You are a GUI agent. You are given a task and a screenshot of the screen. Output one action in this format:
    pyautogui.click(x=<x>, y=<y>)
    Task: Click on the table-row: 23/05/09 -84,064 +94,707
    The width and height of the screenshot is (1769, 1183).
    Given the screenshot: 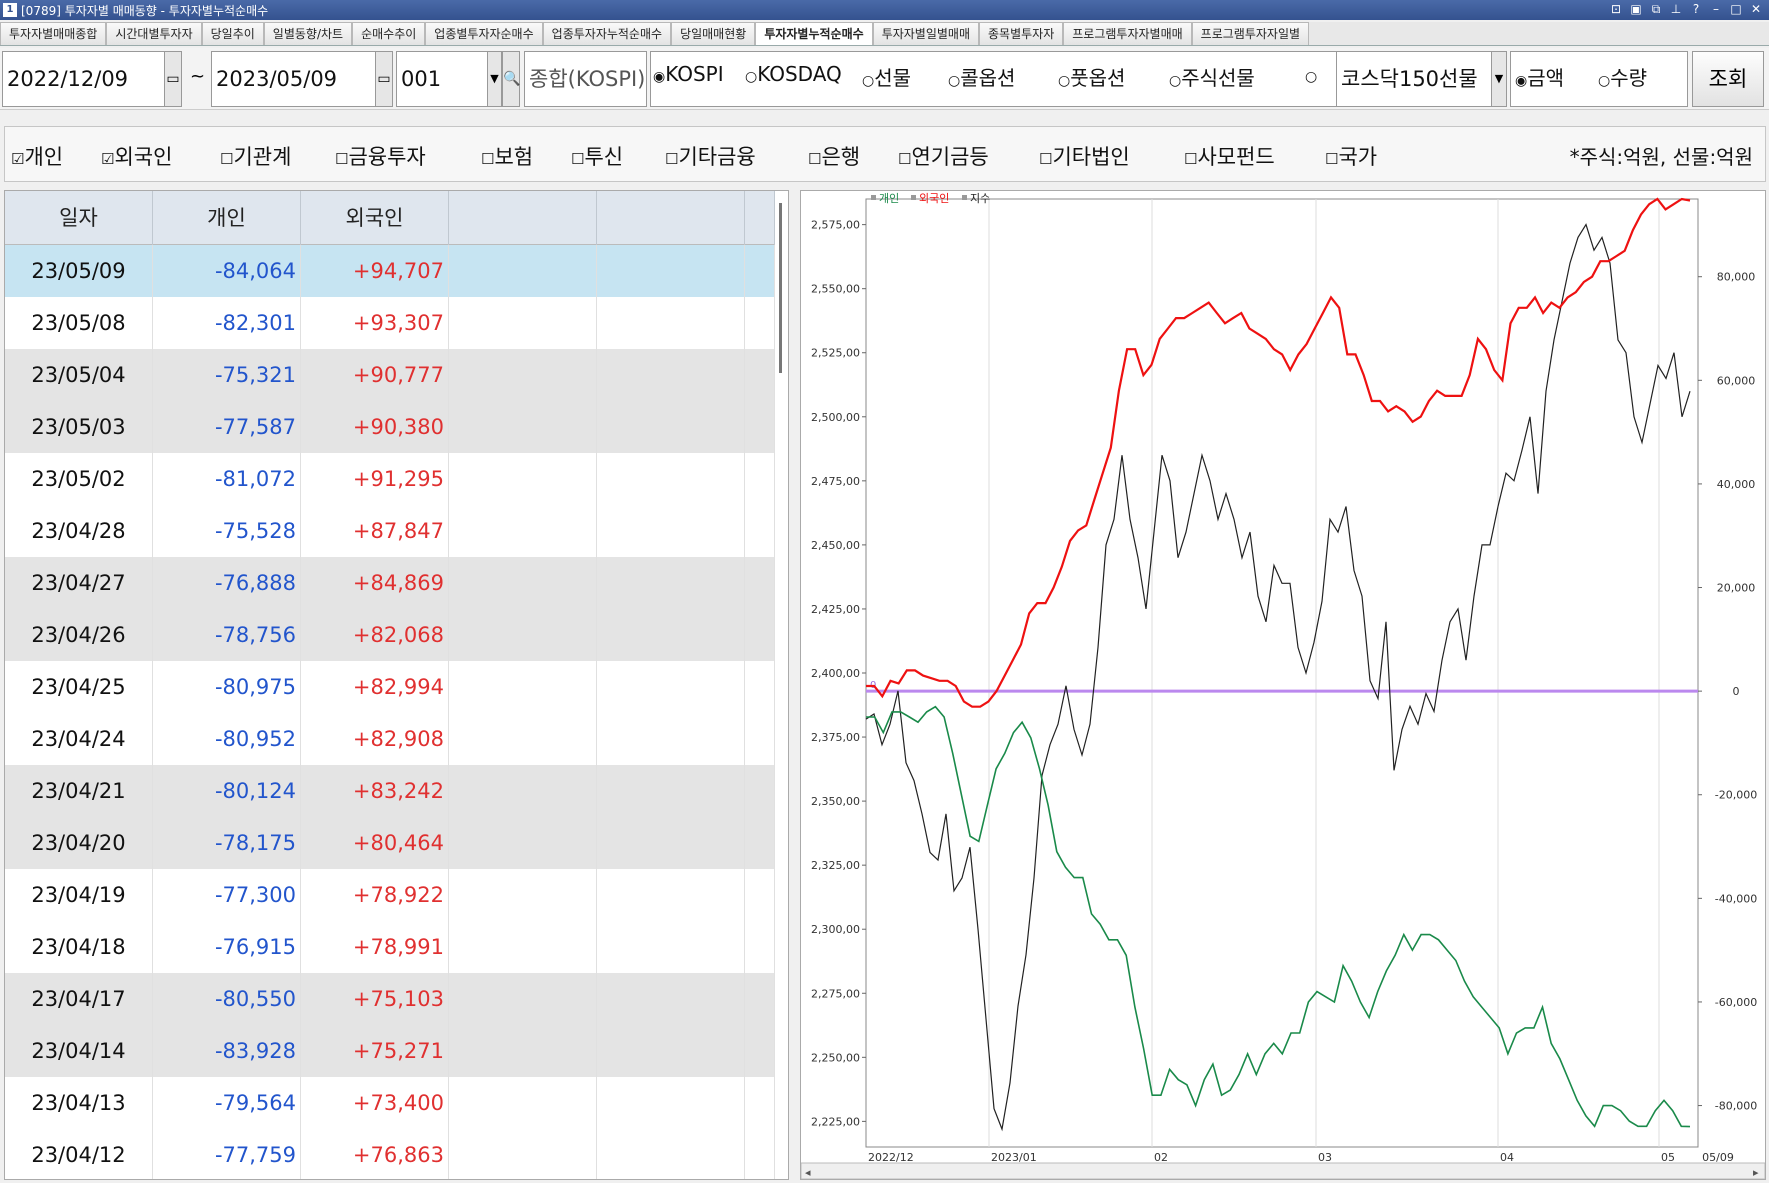 What is the action you would take?
    pyautogui.click(x=390, y=271)
    